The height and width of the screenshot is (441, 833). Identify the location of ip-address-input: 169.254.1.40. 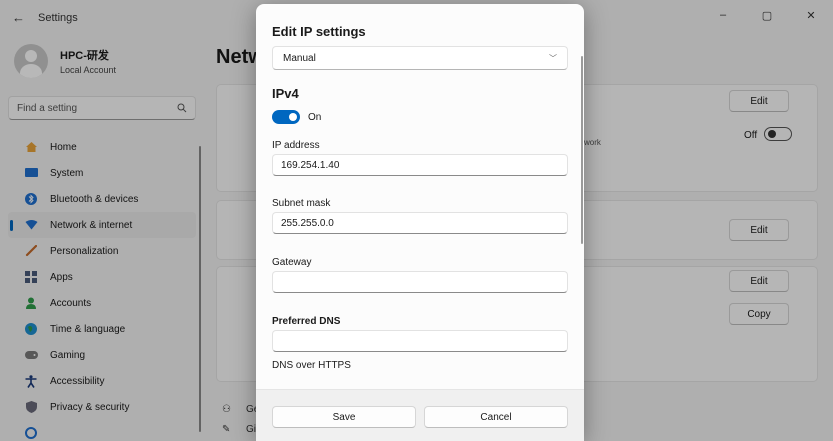
(420, 165).